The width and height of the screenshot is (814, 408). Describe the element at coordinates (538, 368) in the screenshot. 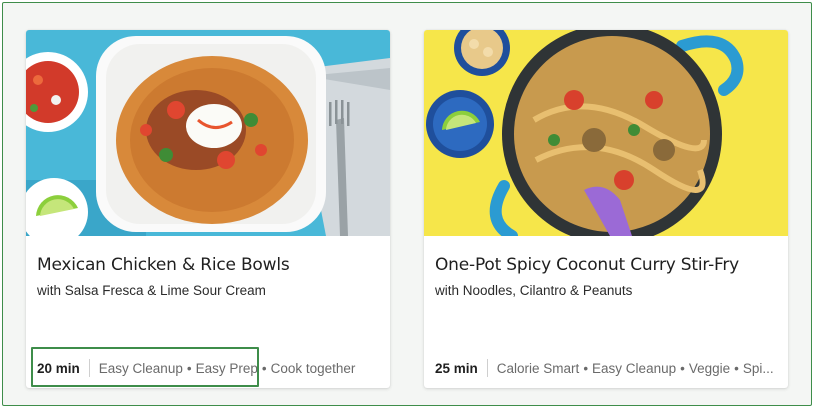

I see `tag-calorie-smart: Calorie Smart` at that location.